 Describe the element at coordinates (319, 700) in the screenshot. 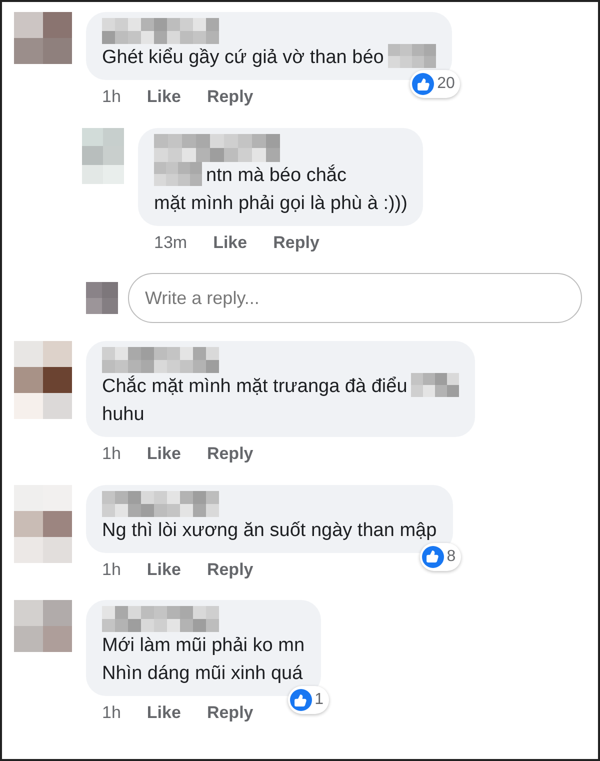

I see `reaction-count: 1` at that location.